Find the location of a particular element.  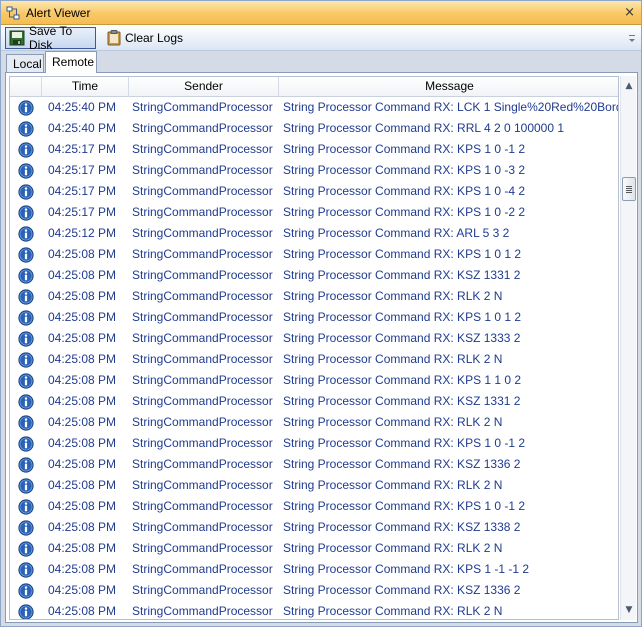

scrollbar-thumb is located at coordinates (629, 189).